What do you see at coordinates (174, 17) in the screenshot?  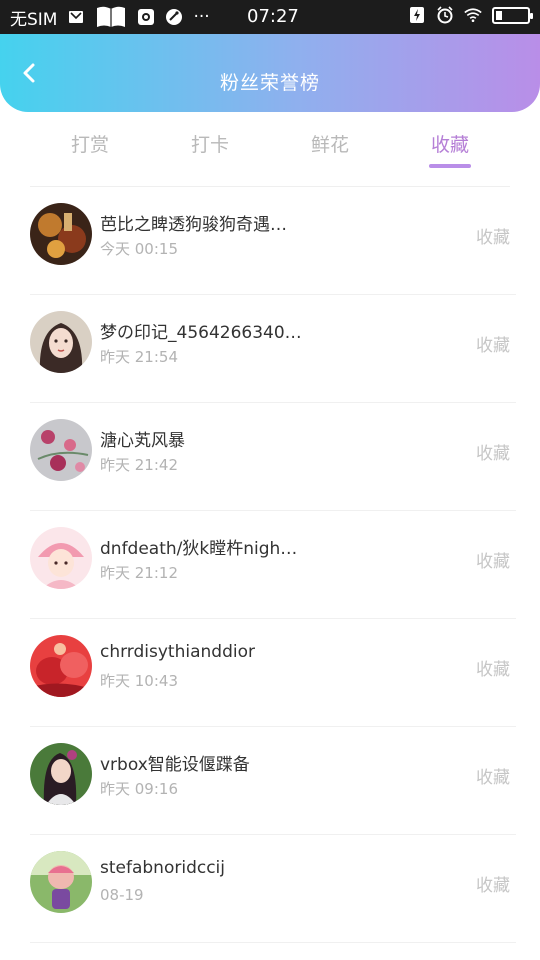 I see `tool-icon` at bounding box center [174, 17].